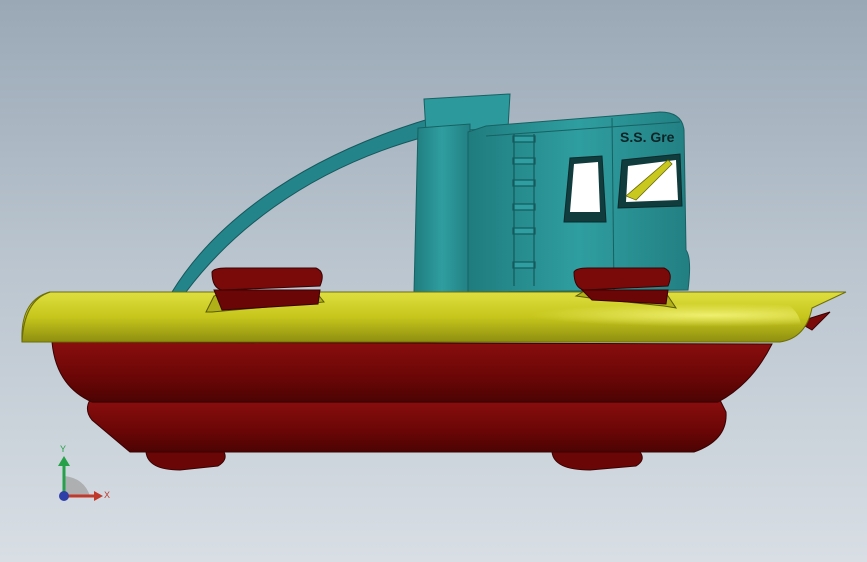 The width and height of the screenshot is (867, 562). I want to click on cabin-side-window-glass, so click(585, 187).